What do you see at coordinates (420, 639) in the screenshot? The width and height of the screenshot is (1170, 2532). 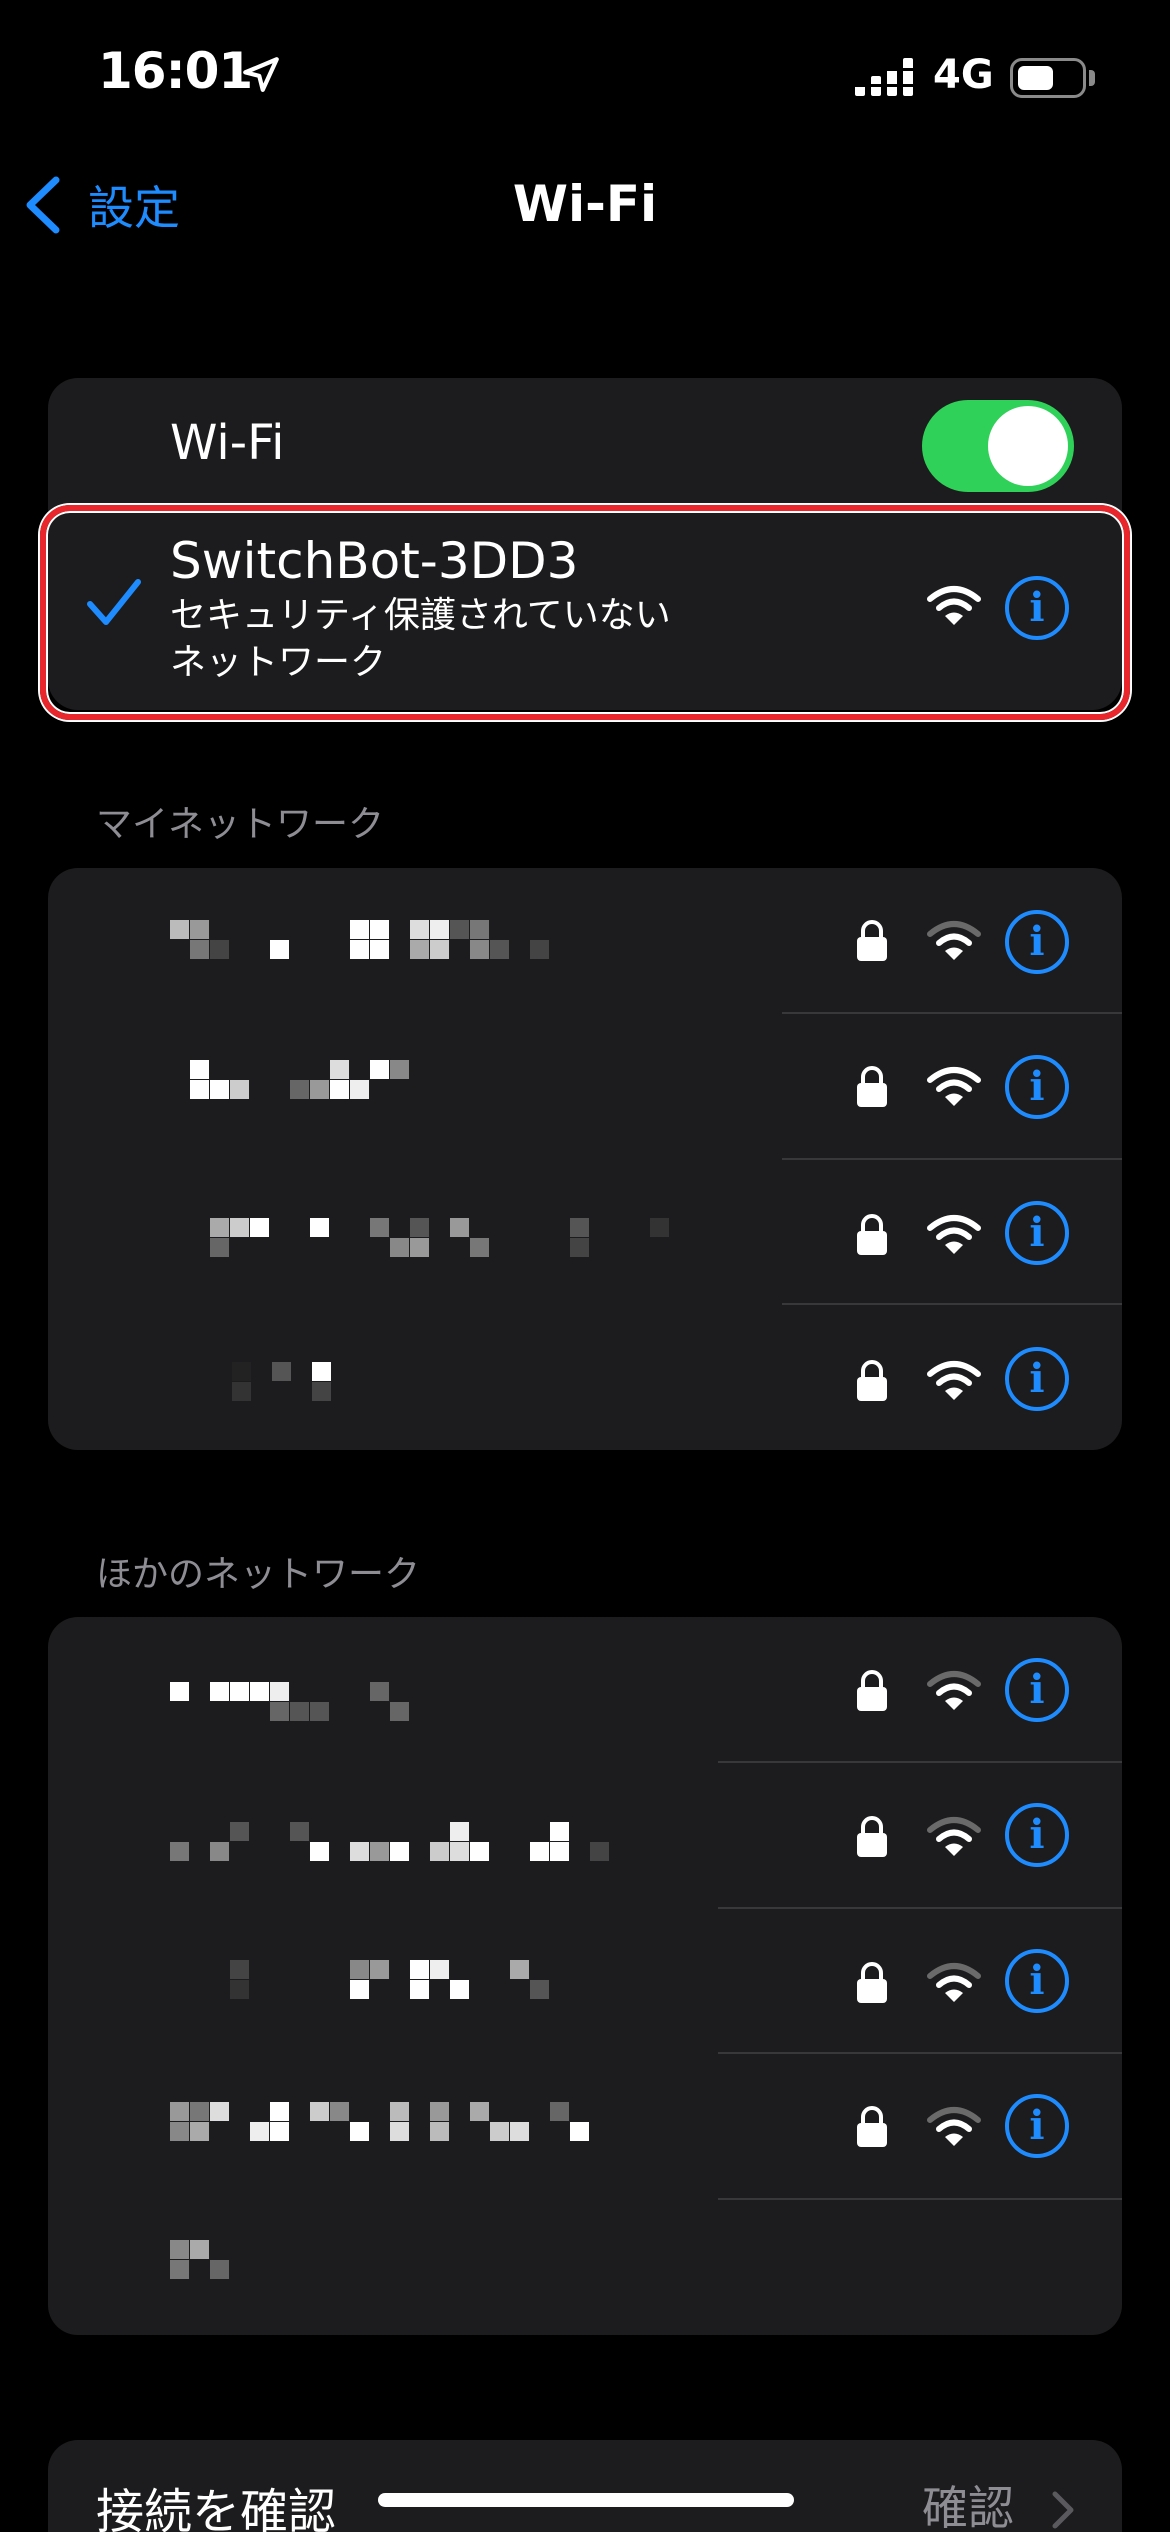 I see `connected-network-subtitle: セキュリティ保護されていない ネットワーク` at bounding box center [420, 639].